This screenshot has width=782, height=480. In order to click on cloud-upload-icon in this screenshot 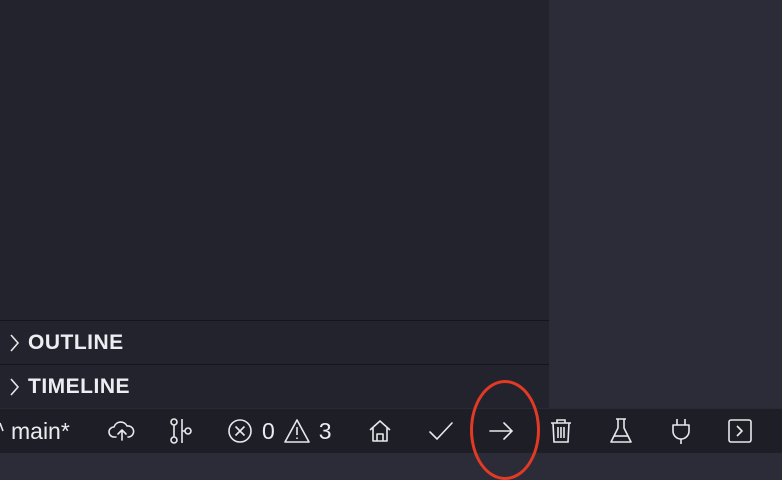, I will do `click(122, 431)`.